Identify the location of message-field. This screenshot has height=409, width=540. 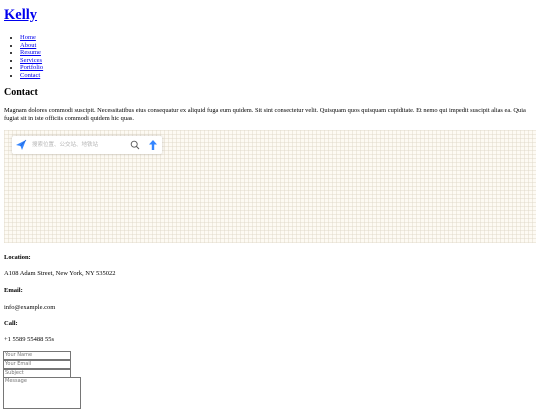
(42, 393).